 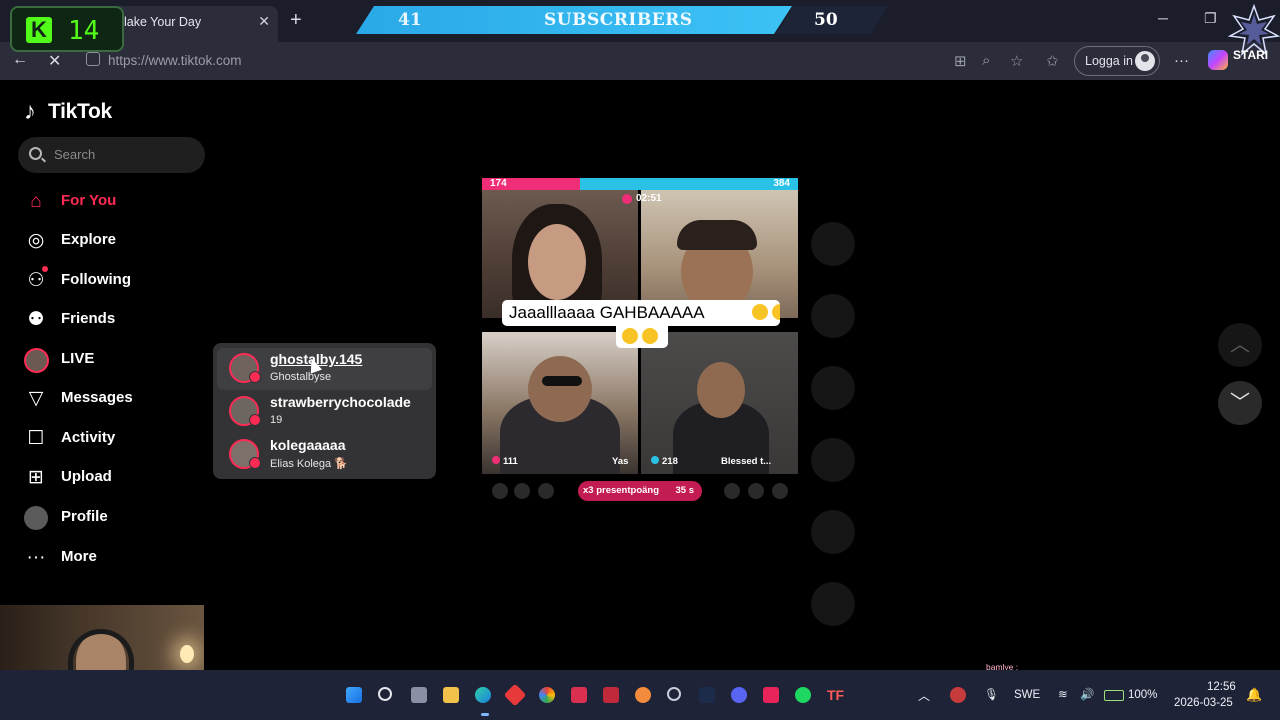 I want to click on live-indicator-icon, so click(x=255, y=377).